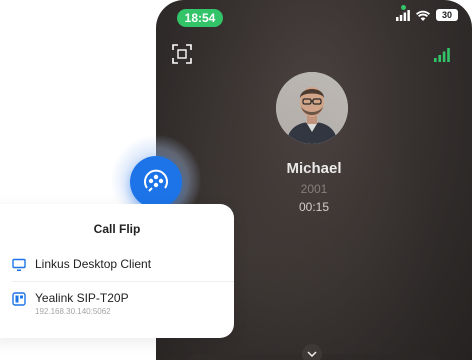 This screenshot has width=472, height=360. Describe the element at coordinates (19, 299) in the screenshot. I see `desk-phone-icon` at that location.